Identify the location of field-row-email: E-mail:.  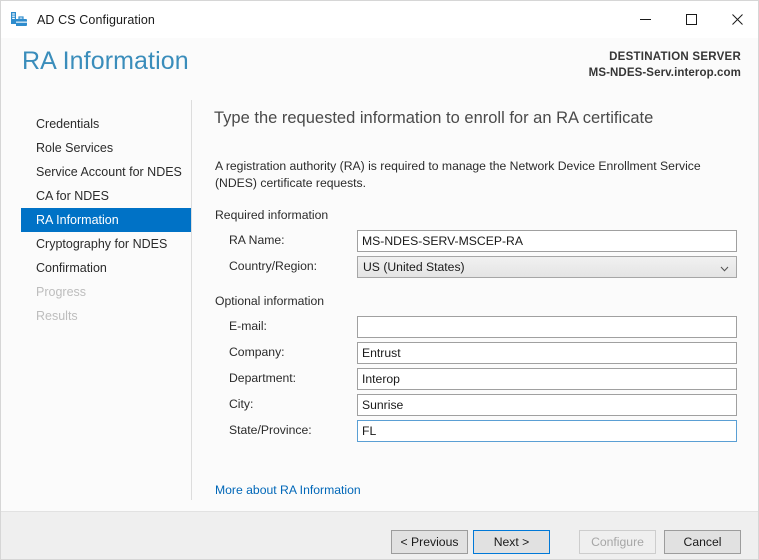
(476, 327).